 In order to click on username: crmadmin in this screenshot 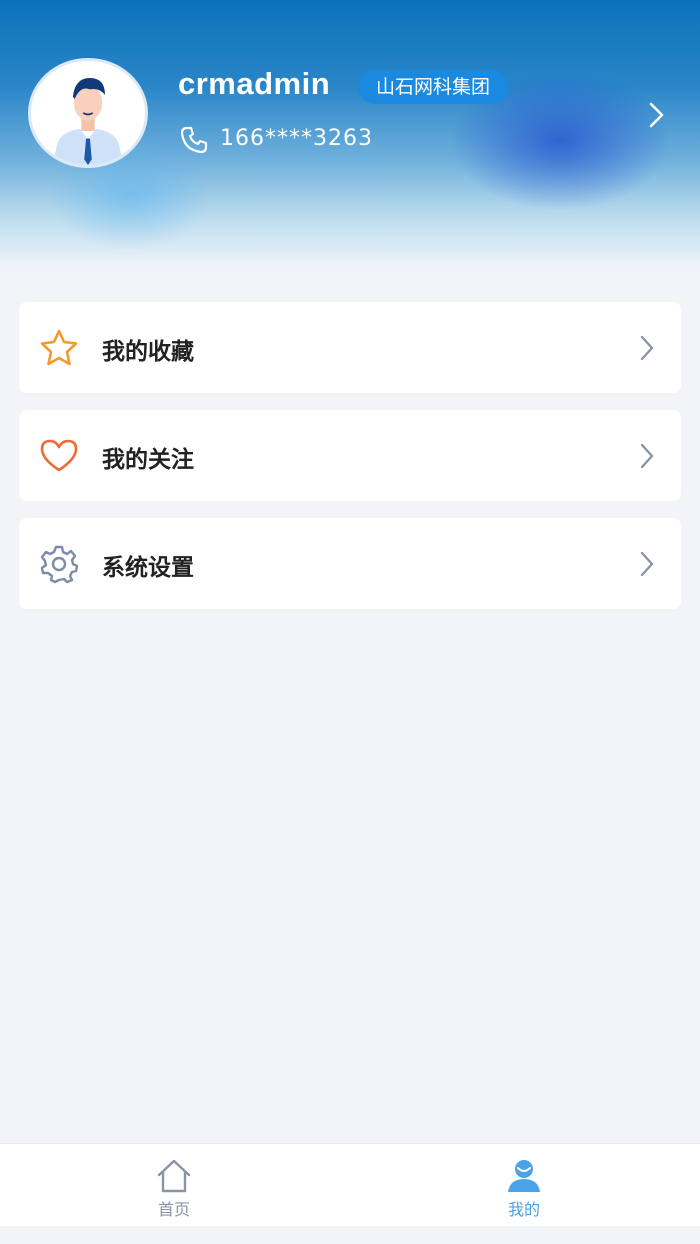, I will do `click(254, 83)`.